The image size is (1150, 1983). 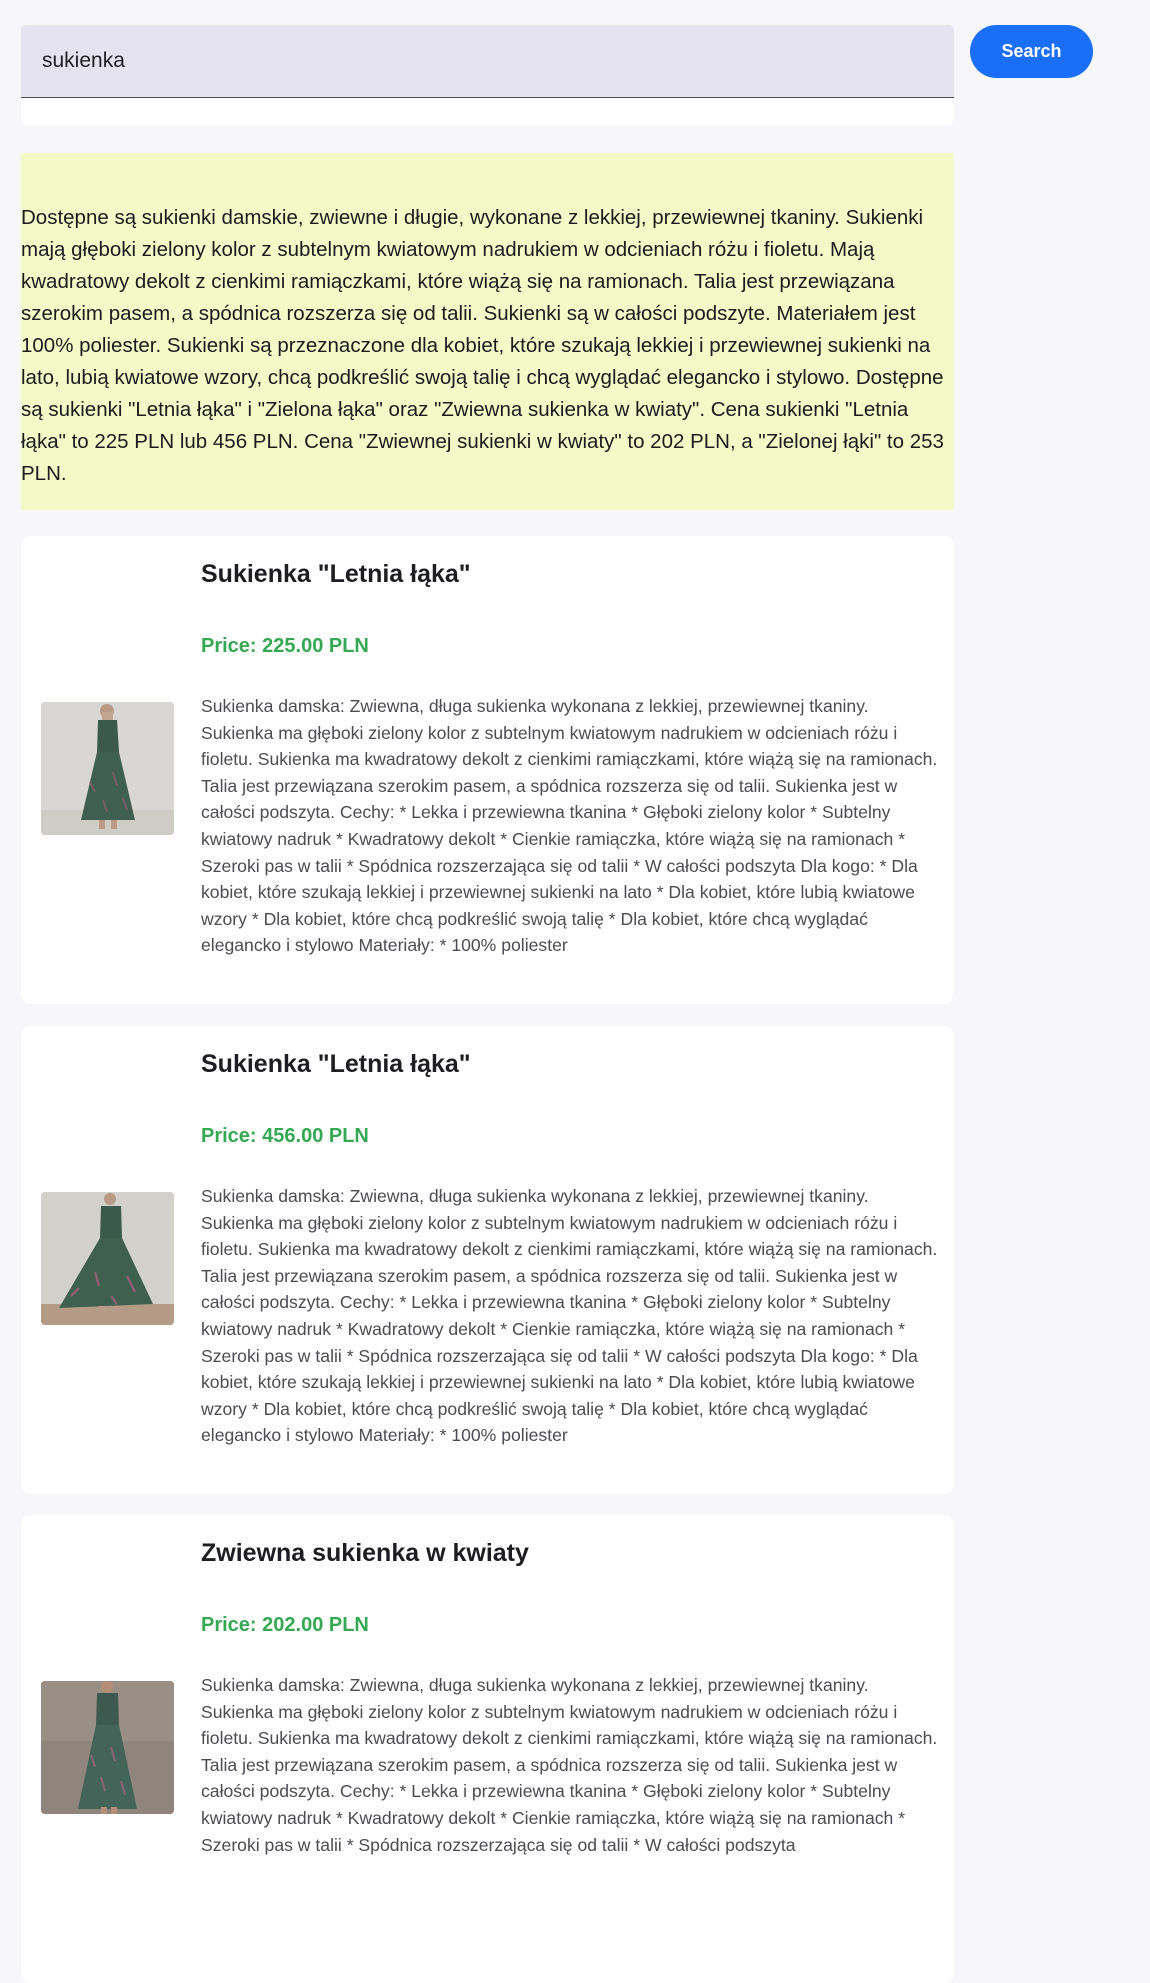 I want to click on product-price: Price: 202.00 PLN, so click(x=285, y=1625).